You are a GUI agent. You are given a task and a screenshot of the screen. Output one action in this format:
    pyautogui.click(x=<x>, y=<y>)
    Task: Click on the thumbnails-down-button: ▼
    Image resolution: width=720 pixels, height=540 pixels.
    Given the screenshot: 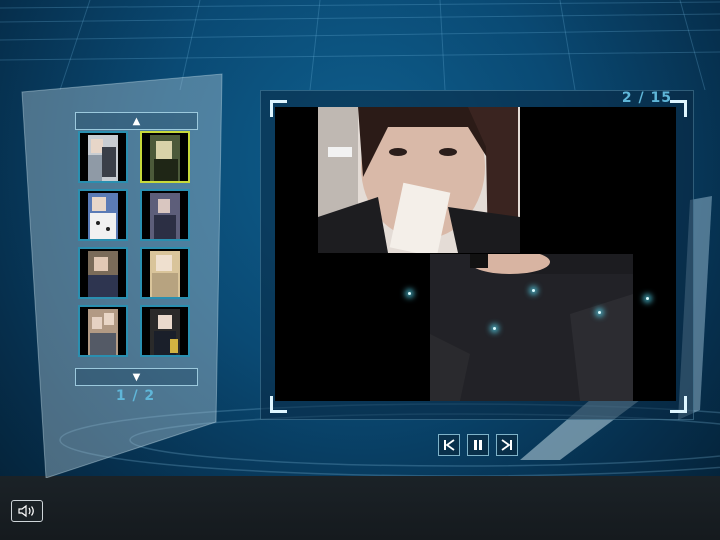 What is the action you would take?
    pyautogui.click(x=136, y=377)
    